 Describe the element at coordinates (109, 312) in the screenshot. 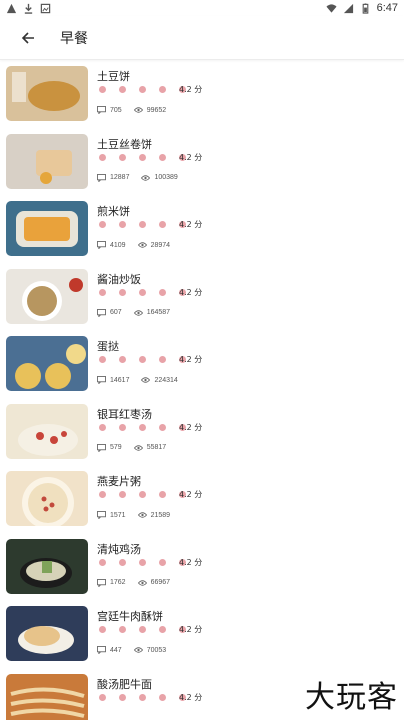

I see `comment-count: 607` at that location.